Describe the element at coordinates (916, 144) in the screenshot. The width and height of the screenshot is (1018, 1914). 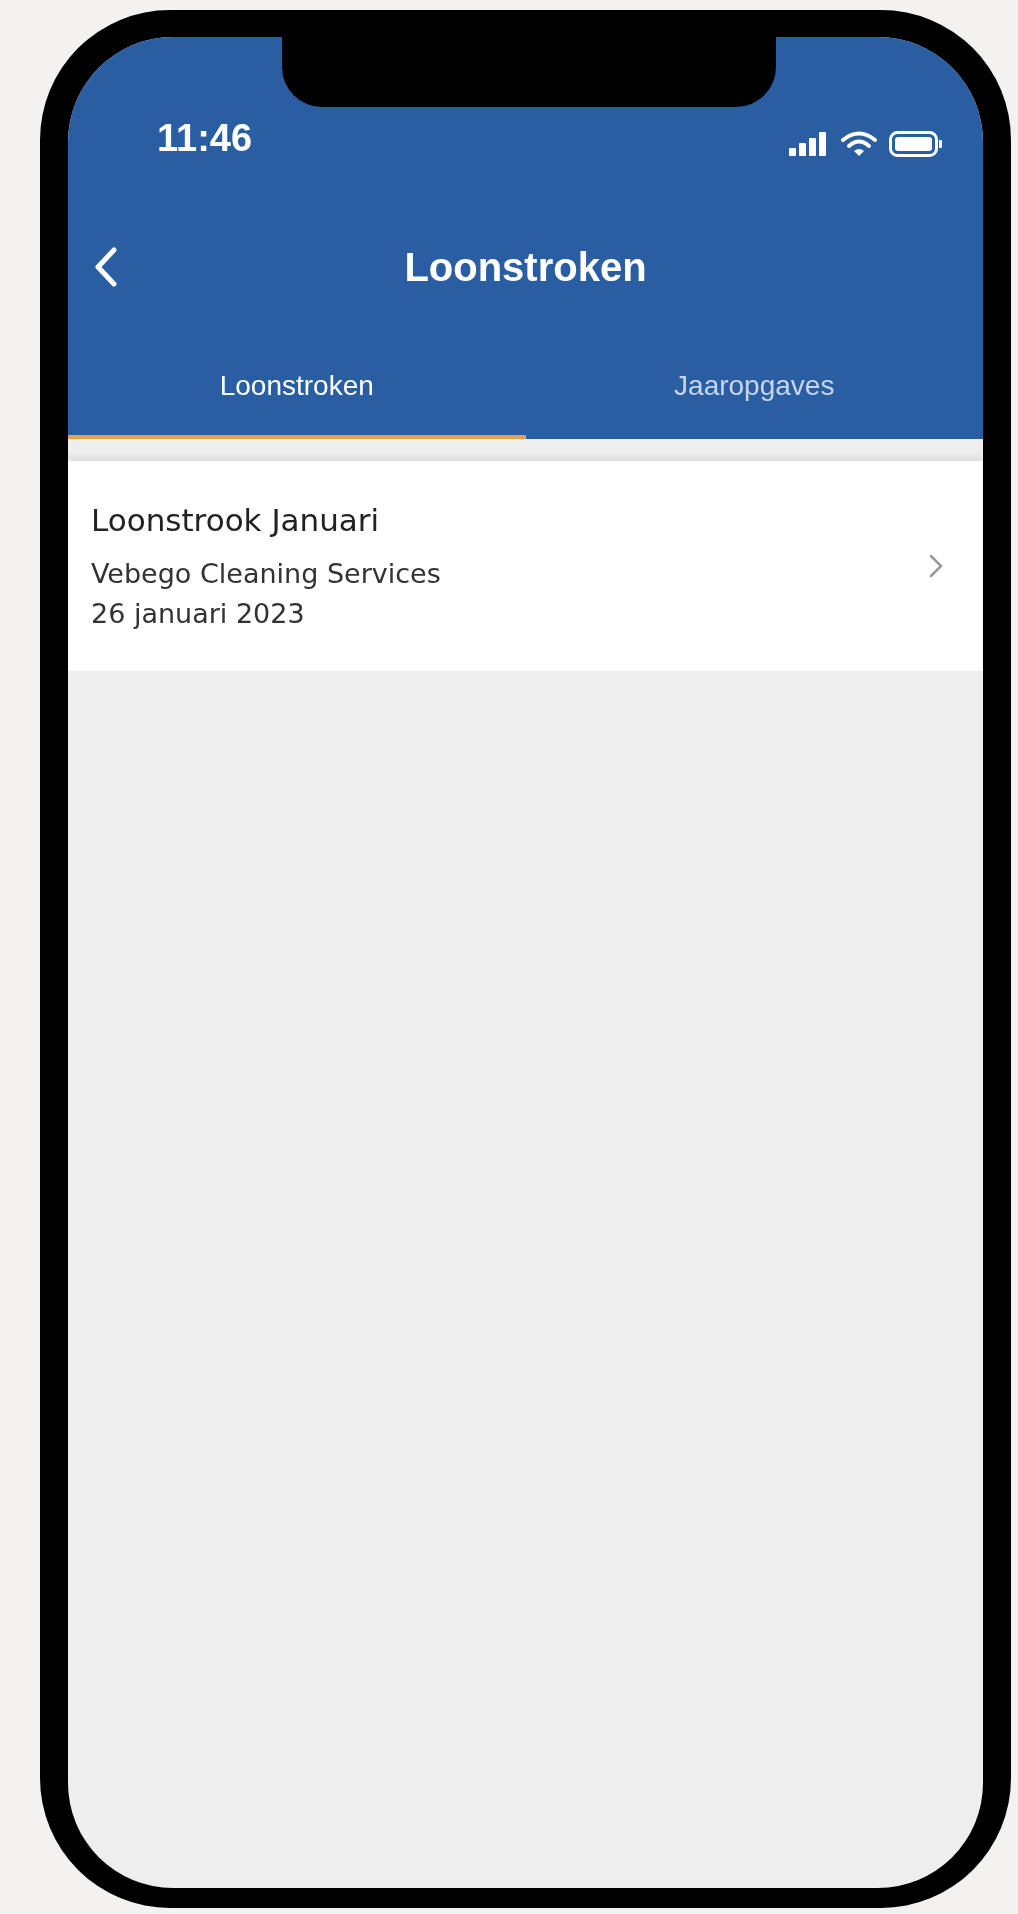
I see `battery-icon` at that location.